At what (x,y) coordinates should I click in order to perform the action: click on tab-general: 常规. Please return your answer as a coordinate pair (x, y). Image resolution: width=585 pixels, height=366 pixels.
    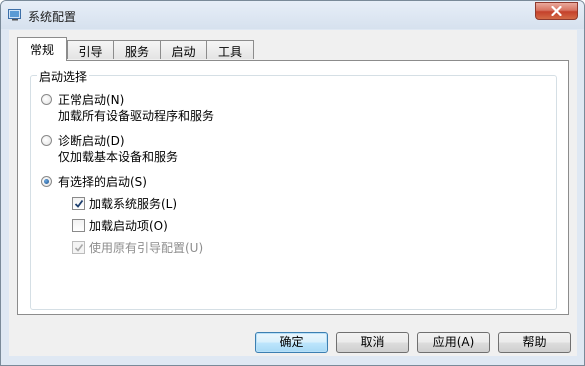
    Looking at the image, I should click on (42, 49).